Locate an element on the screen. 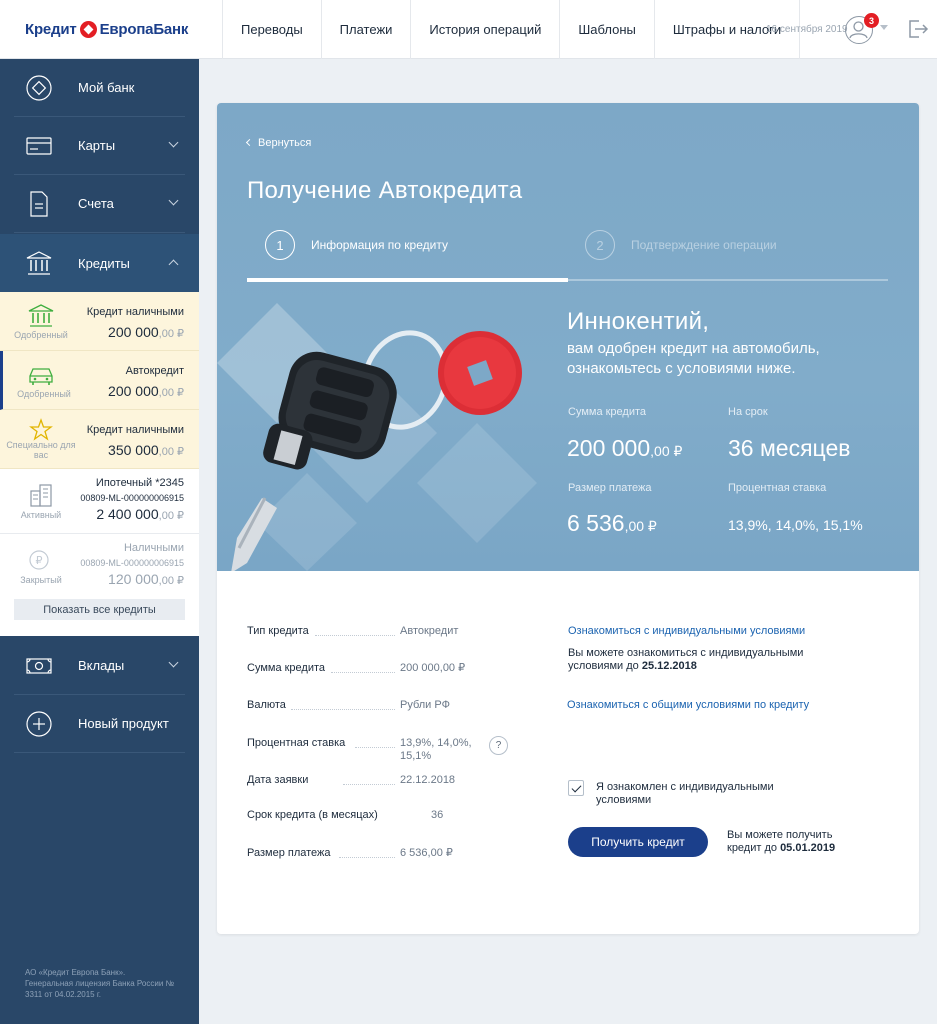 This screenshot has width=937, height=1024. logo-mark-icon is located at coordinates (88, 29).